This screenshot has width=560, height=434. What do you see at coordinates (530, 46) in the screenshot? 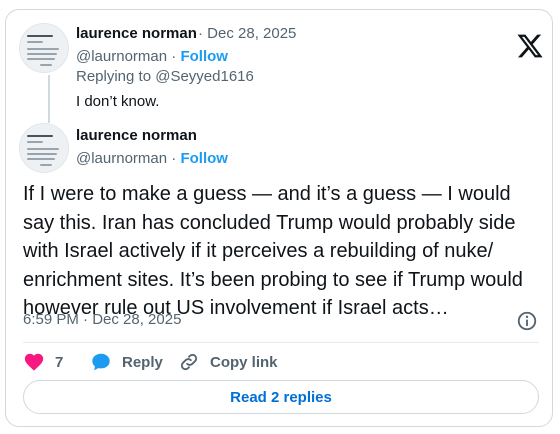
I see `x-logo-icon` at bounding box center [530, 46].